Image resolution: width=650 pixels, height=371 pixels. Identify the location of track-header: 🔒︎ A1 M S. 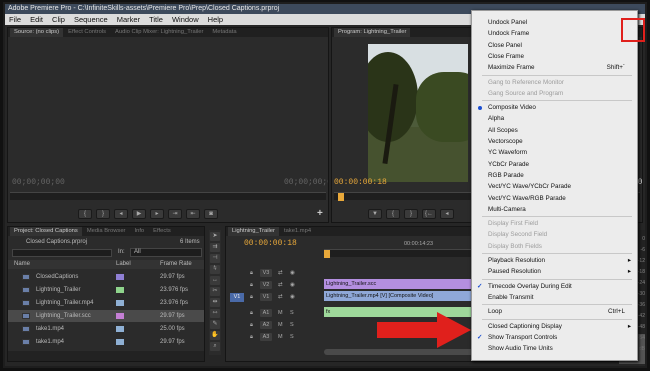
(275, 313).